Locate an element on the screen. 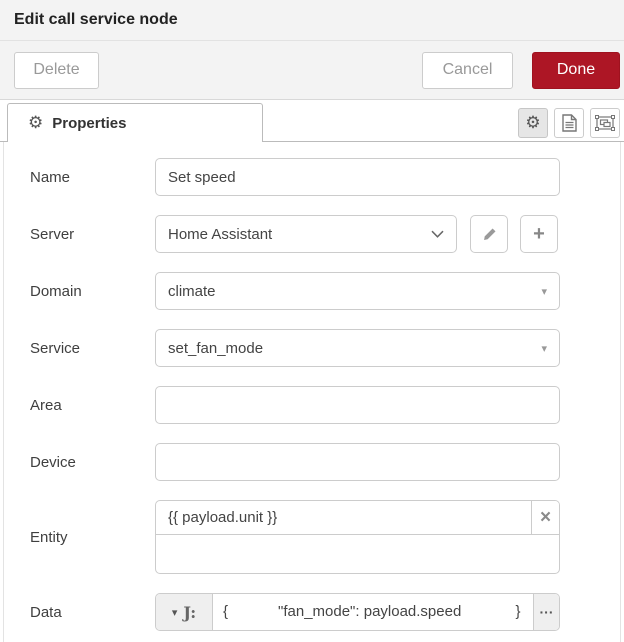 This screenshot has width=624, height=642. data-typed-input: ▾ J: { "fan_mode": payload.speed } ··· is located at coordinates (357, 612).